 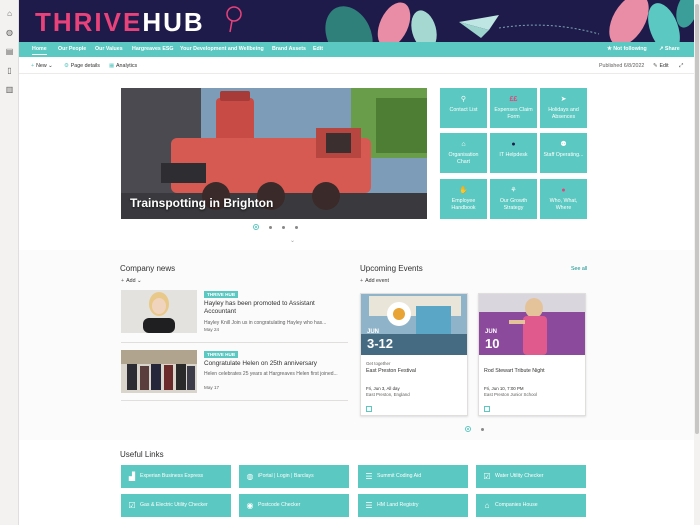 I want to click on nav-edit: Edit, so click(x=318, y=49).